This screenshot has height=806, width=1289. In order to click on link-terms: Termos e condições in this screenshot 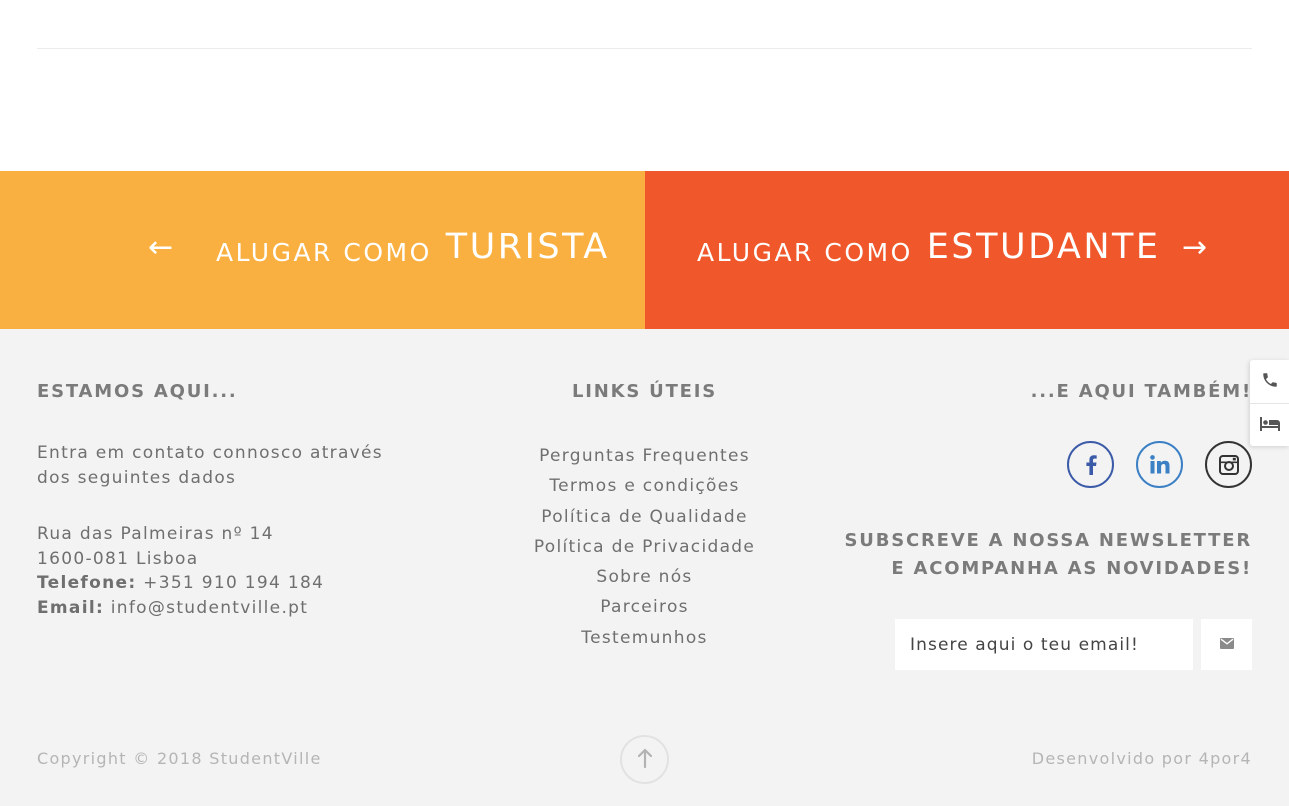, I will do `click(644, 486)`.